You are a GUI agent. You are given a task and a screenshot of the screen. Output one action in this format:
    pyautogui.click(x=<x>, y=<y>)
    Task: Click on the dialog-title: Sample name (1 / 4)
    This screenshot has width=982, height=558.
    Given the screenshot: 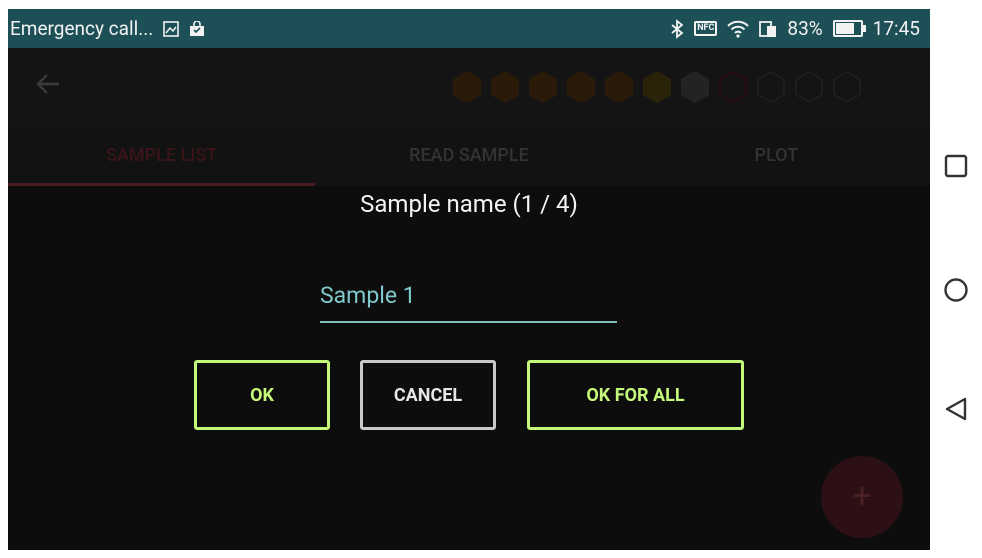 What is the action you would take?
    pyautogui.click(x=469, y=204)
    